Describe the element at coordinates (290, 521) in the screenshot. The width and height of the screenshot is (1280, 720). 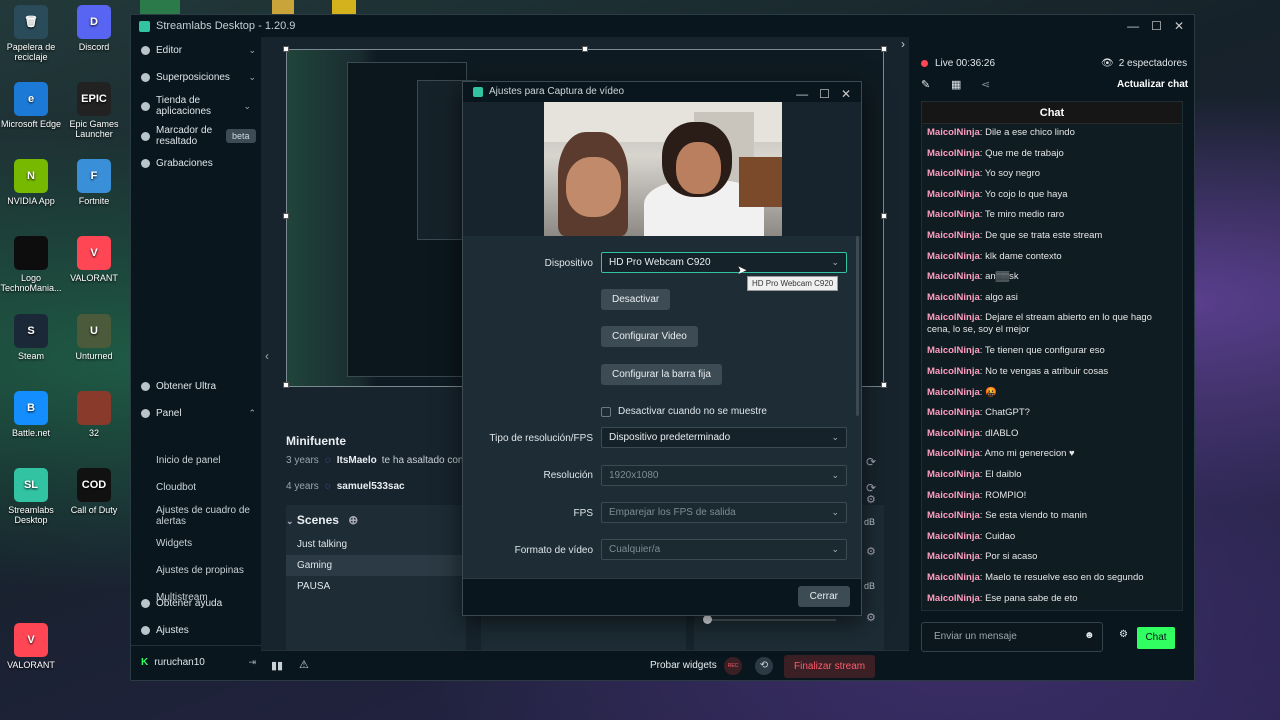
I see `scenes-chevron-icon: ⌄` at that location.